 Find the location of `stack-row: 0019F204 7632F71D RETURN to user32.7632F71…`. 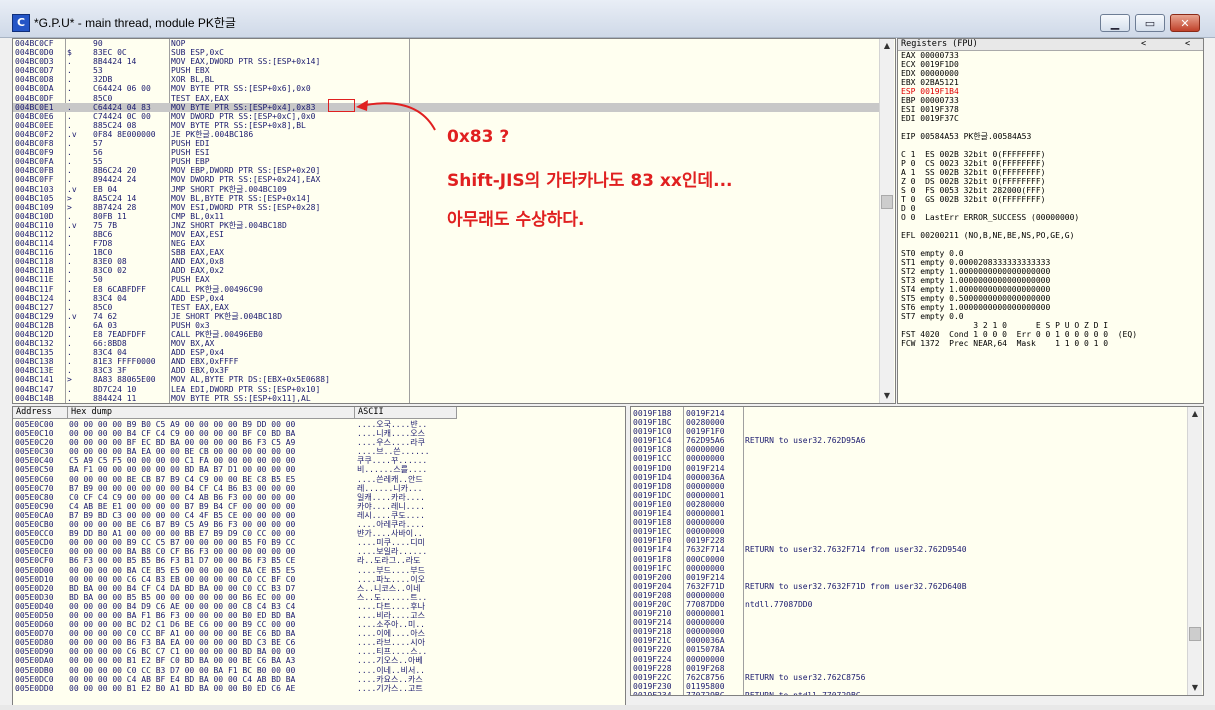

stack-row: 0019F204 7632F71D RETURN to user32.7632F71… is located at coordinates (909, 586).